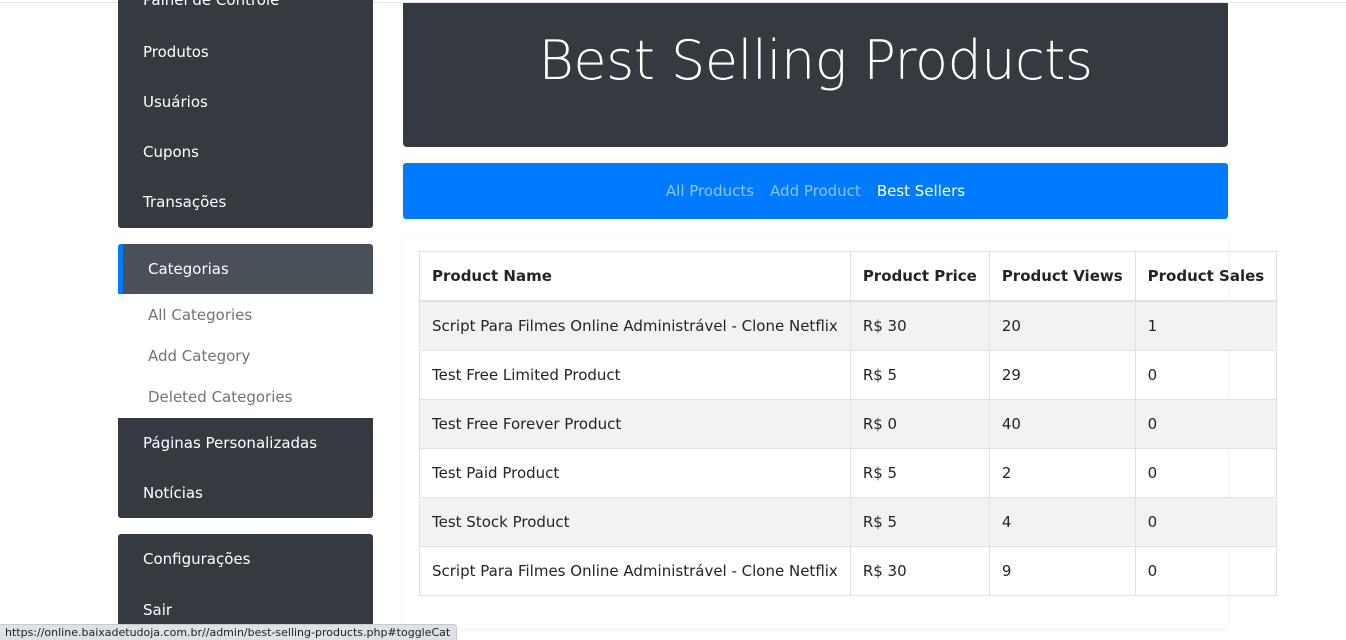 The width and height of the screenshot is (1346, 640). Describe the element at coordinates (1206, 276) in the screenshot. I see `col-product-sales: Product Sales` at that location.